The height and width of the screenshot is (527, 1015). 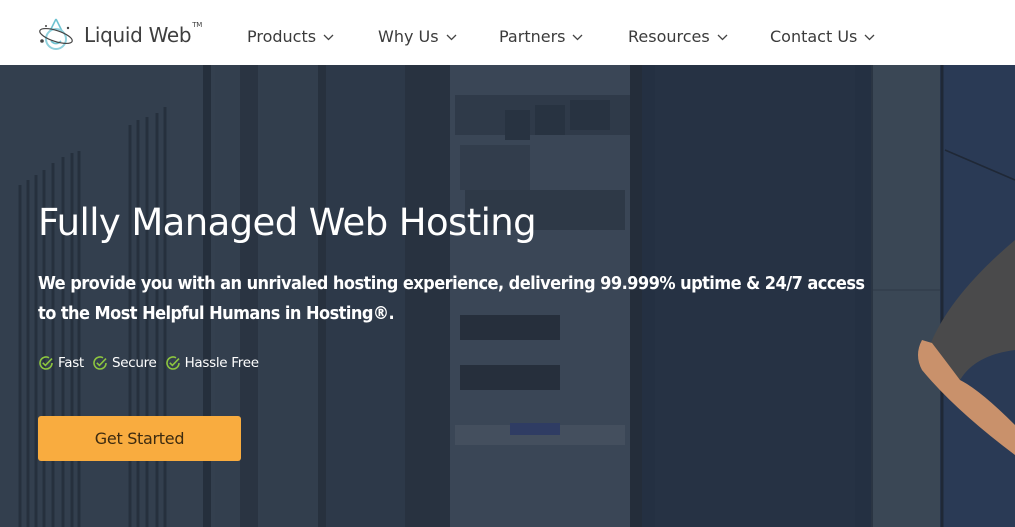 I want to click on nav-item-resources: Resources, so click(x=678, y=36).